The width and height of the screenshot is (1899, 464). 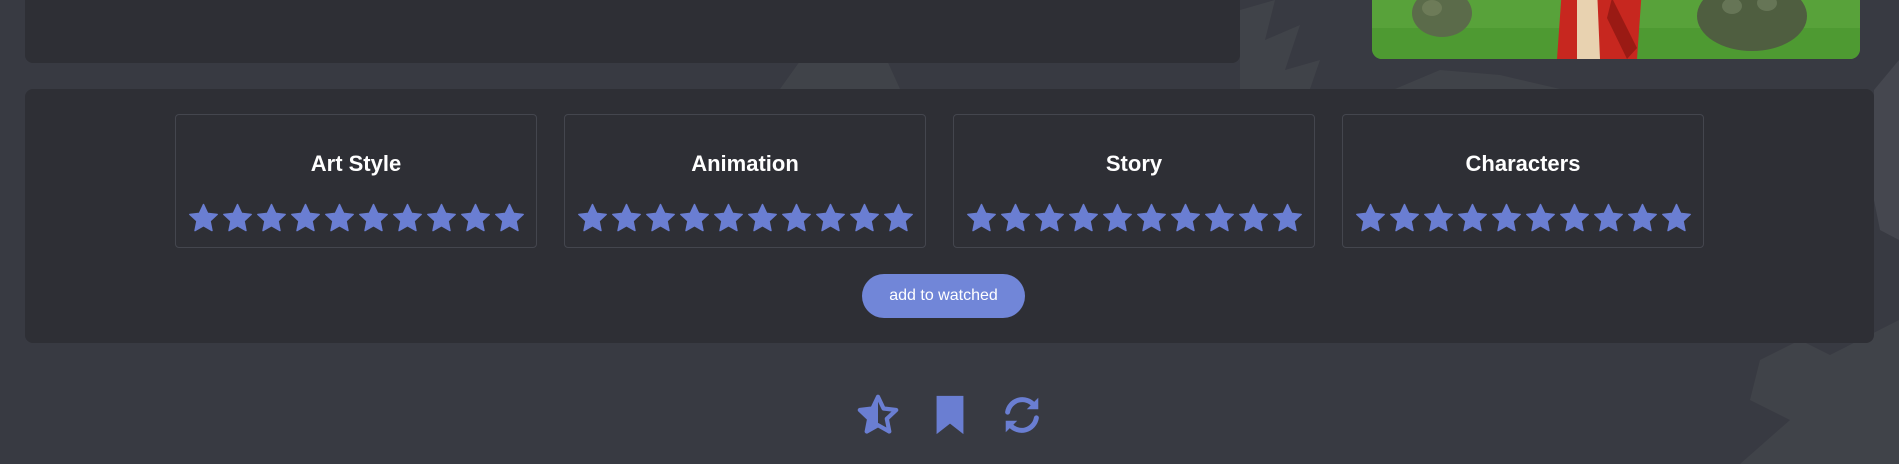 I want to click on rating-card-story: Story, so click(x=1134, y=181).